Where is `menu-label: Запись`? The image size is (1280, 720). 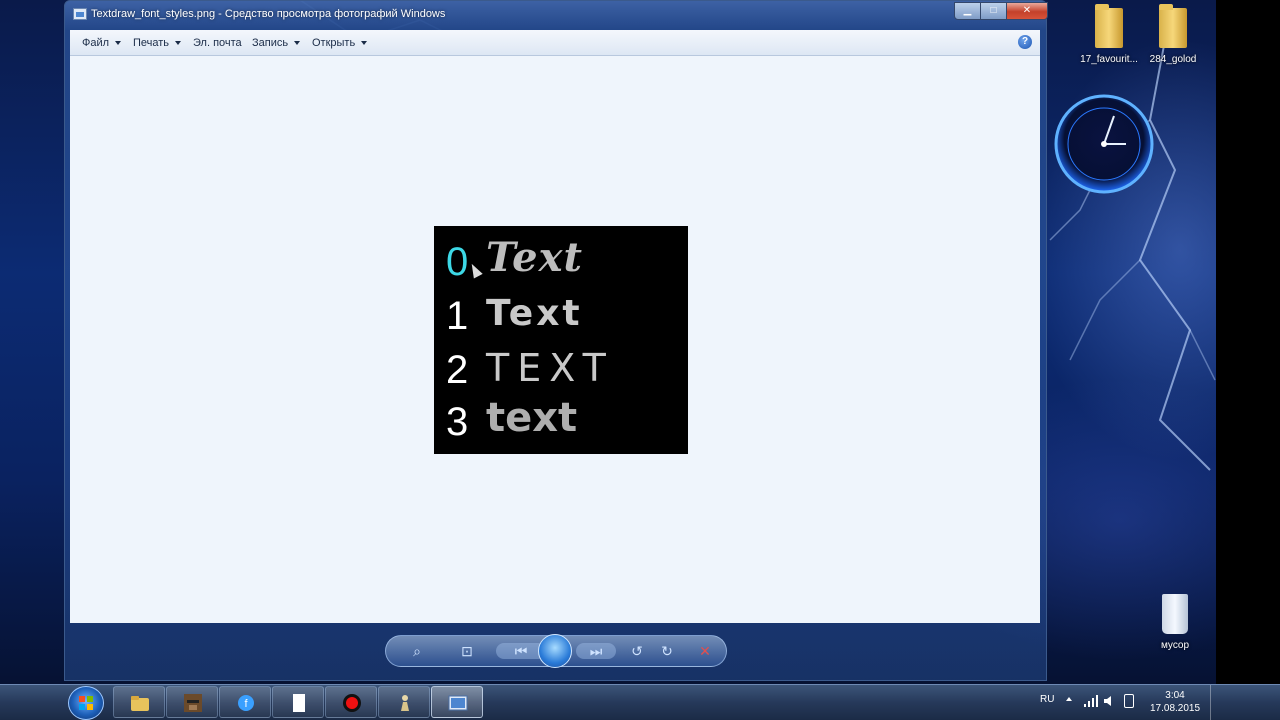
menu-label: Запись is located at coordinates (270, 43).